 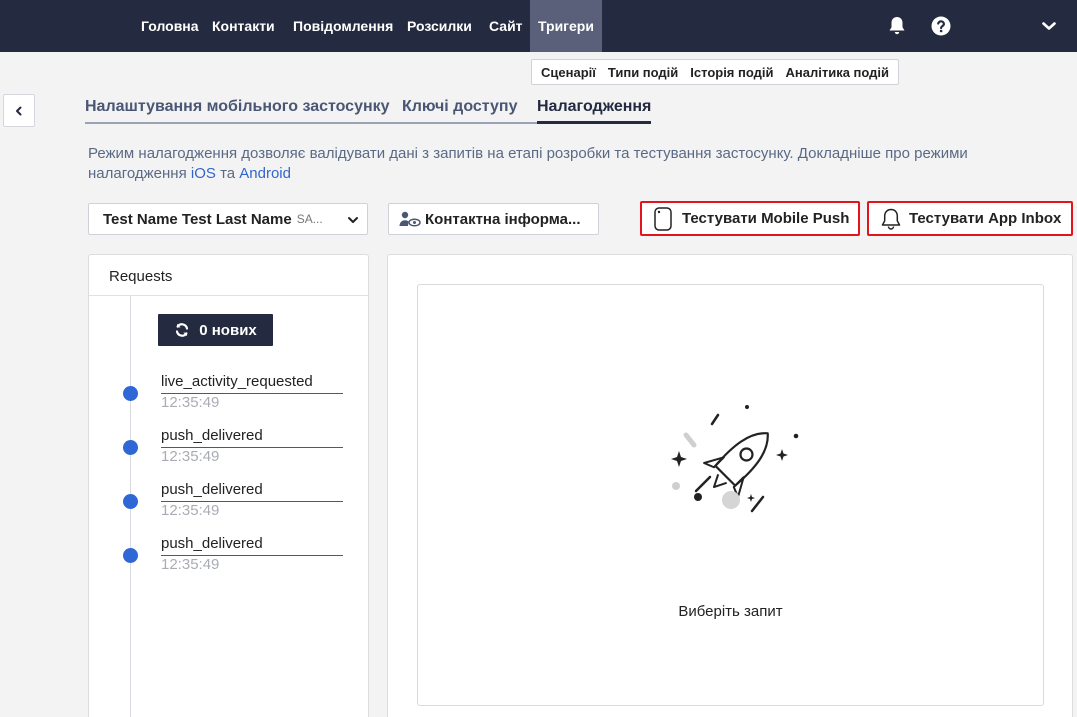 What do you see at coordinates (410, 219) in the screenshot?
I see `contact-view-icon` at bounding box center [410, 219].